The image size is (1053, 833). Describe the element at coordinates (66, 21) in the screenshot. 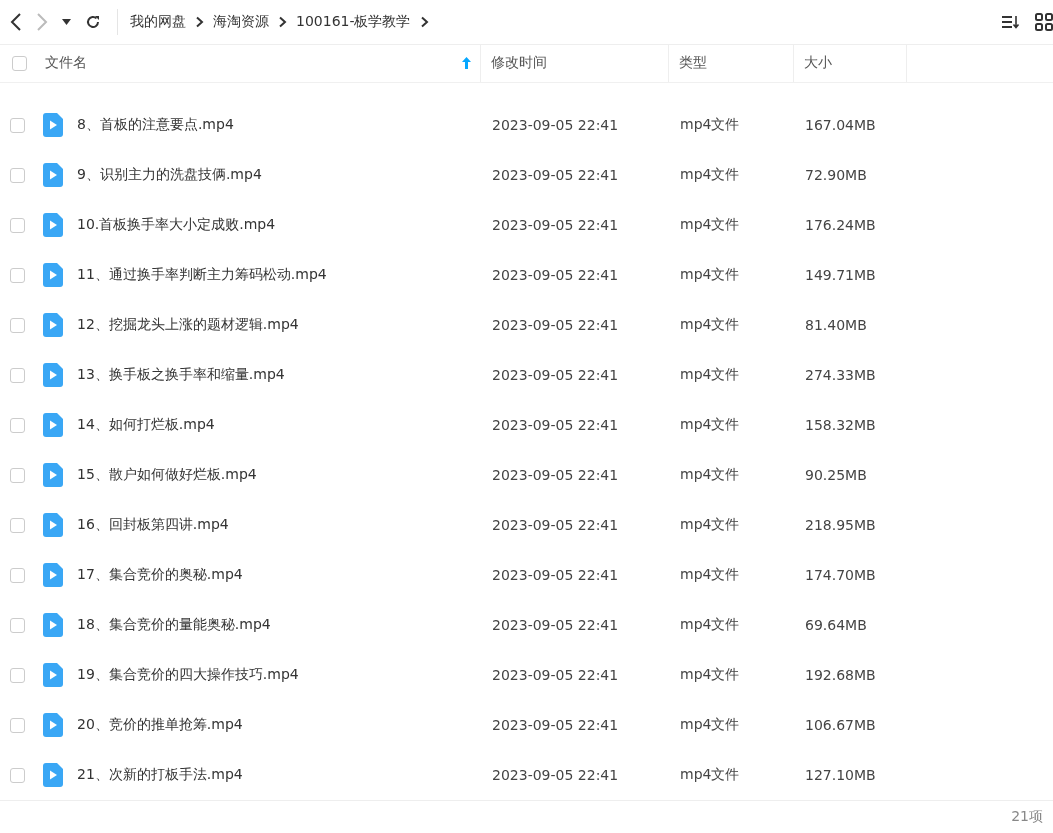

I see `history-dropdown-button` at that location.